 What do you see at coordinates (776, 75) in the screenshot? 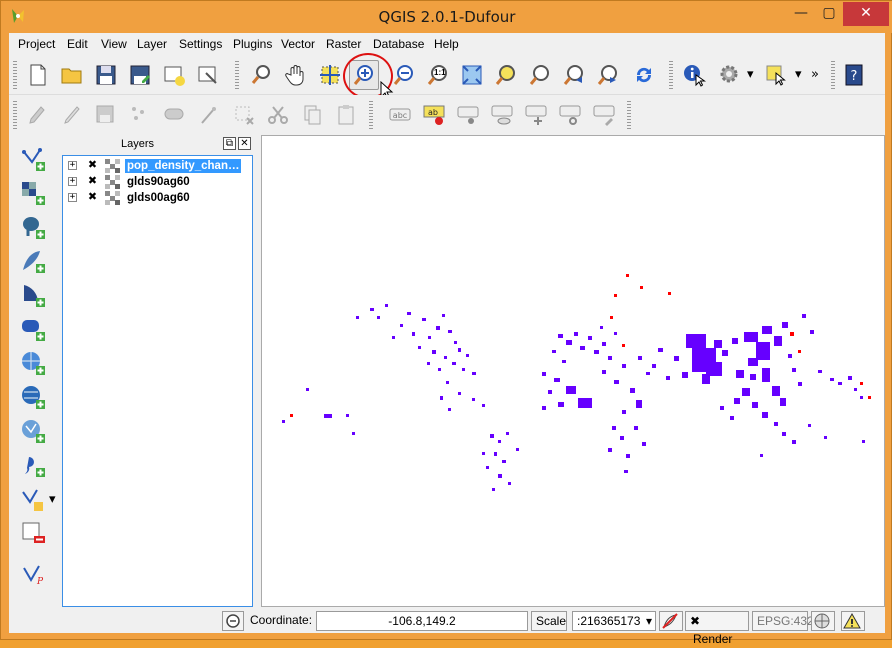
I see `select-features-button` at bounding box center [776, 75].